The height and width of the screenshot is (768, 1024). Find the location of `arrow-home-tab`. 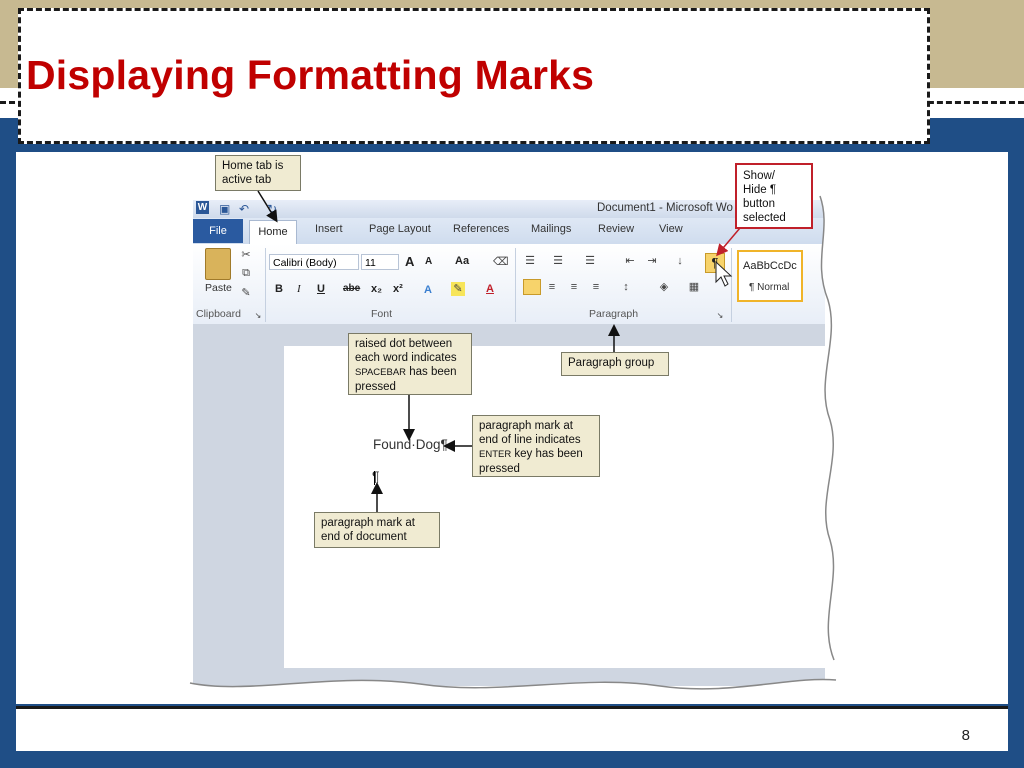

arrow-home-tab is located at coordinates (267, 206).